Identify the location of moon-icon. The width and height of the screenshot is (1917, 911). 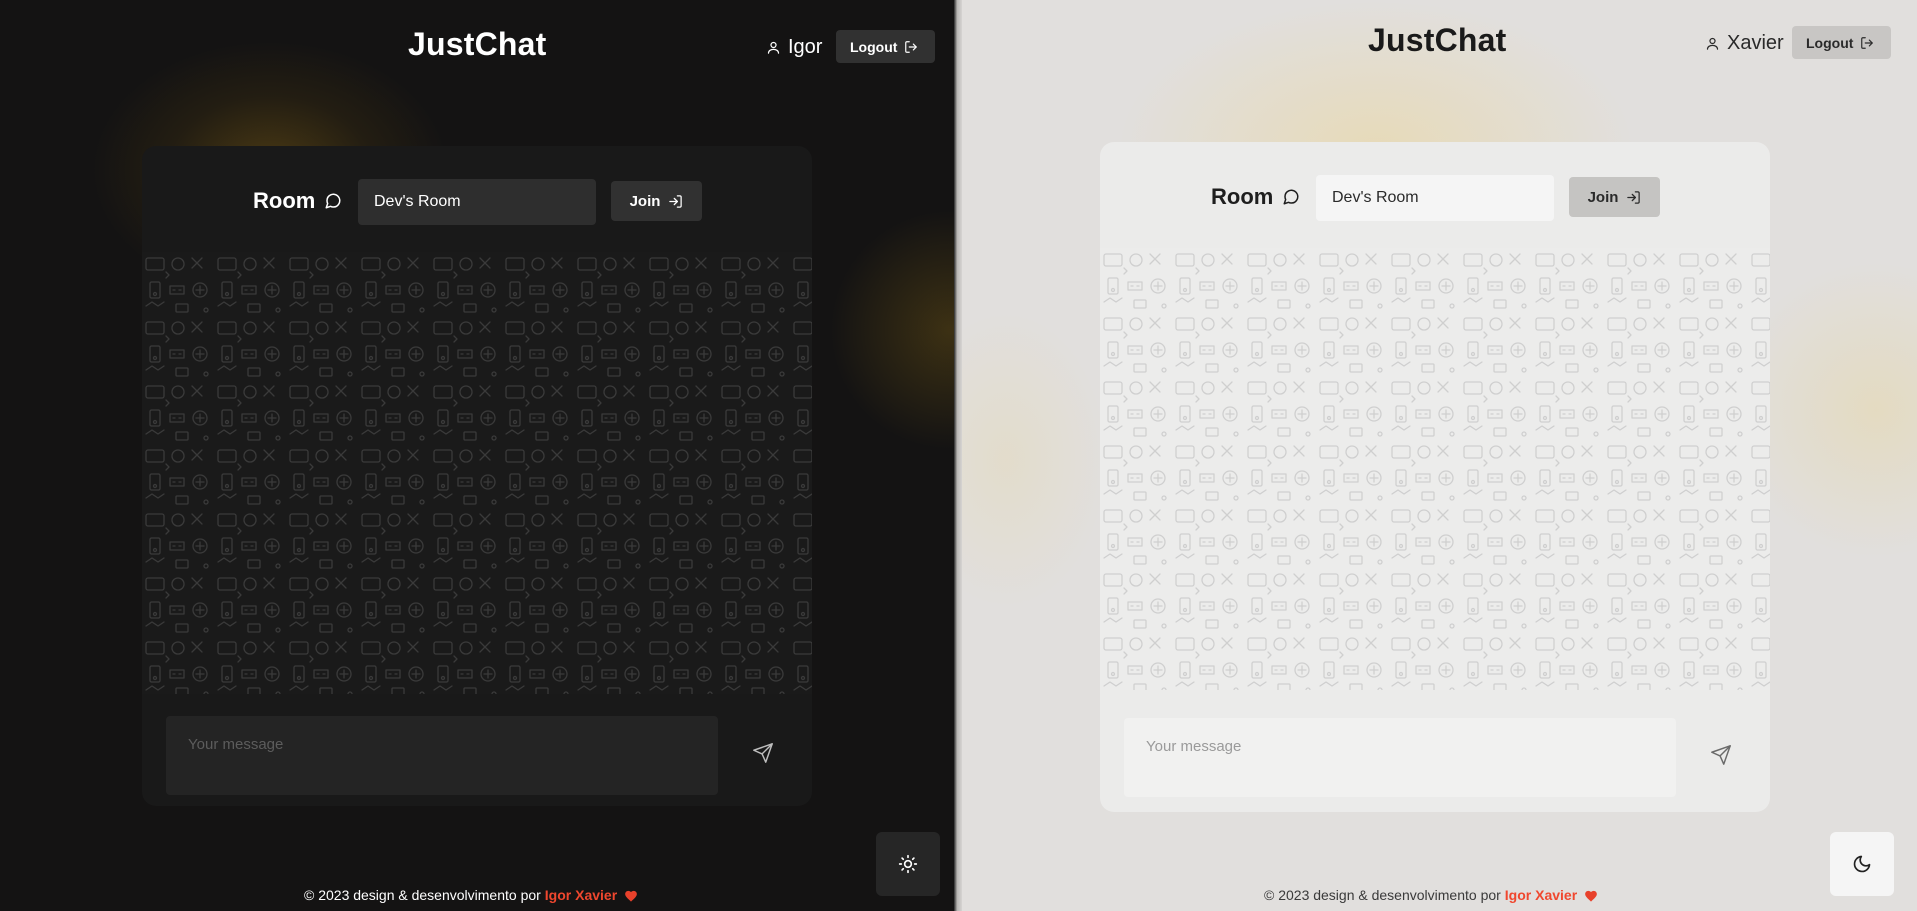
(1862, 864).